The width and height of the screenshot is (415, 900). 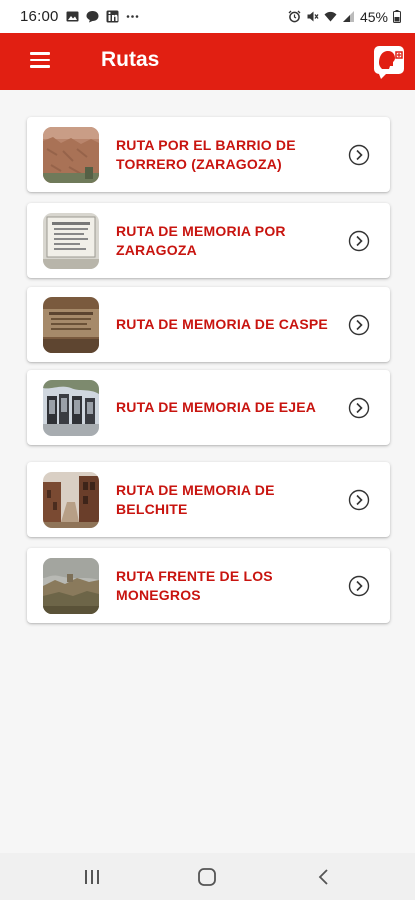 I want to click on memorial-plaque-photo, so click(x=71, y=241).